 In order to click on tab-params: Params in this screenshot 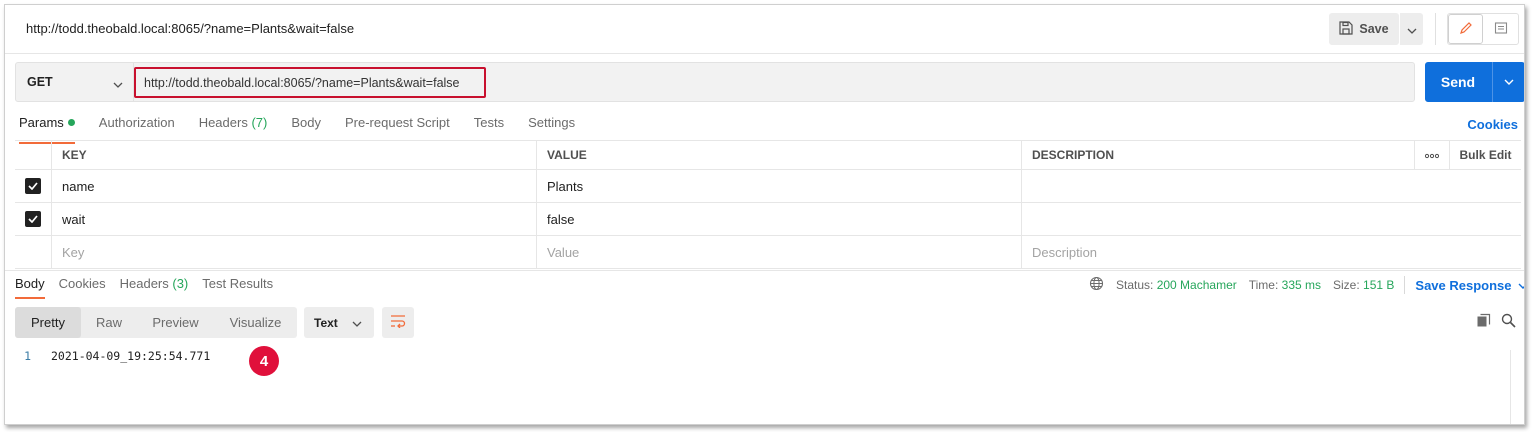, I will do `click(47, 129)`.